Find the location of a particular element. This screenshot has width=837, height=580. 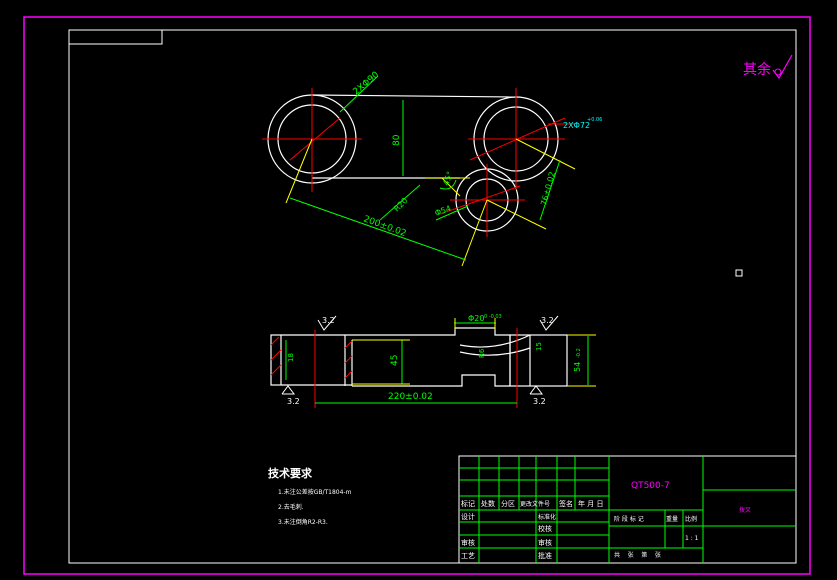

svg-text: 2XΦ72 is located at coordinates (576, 125).